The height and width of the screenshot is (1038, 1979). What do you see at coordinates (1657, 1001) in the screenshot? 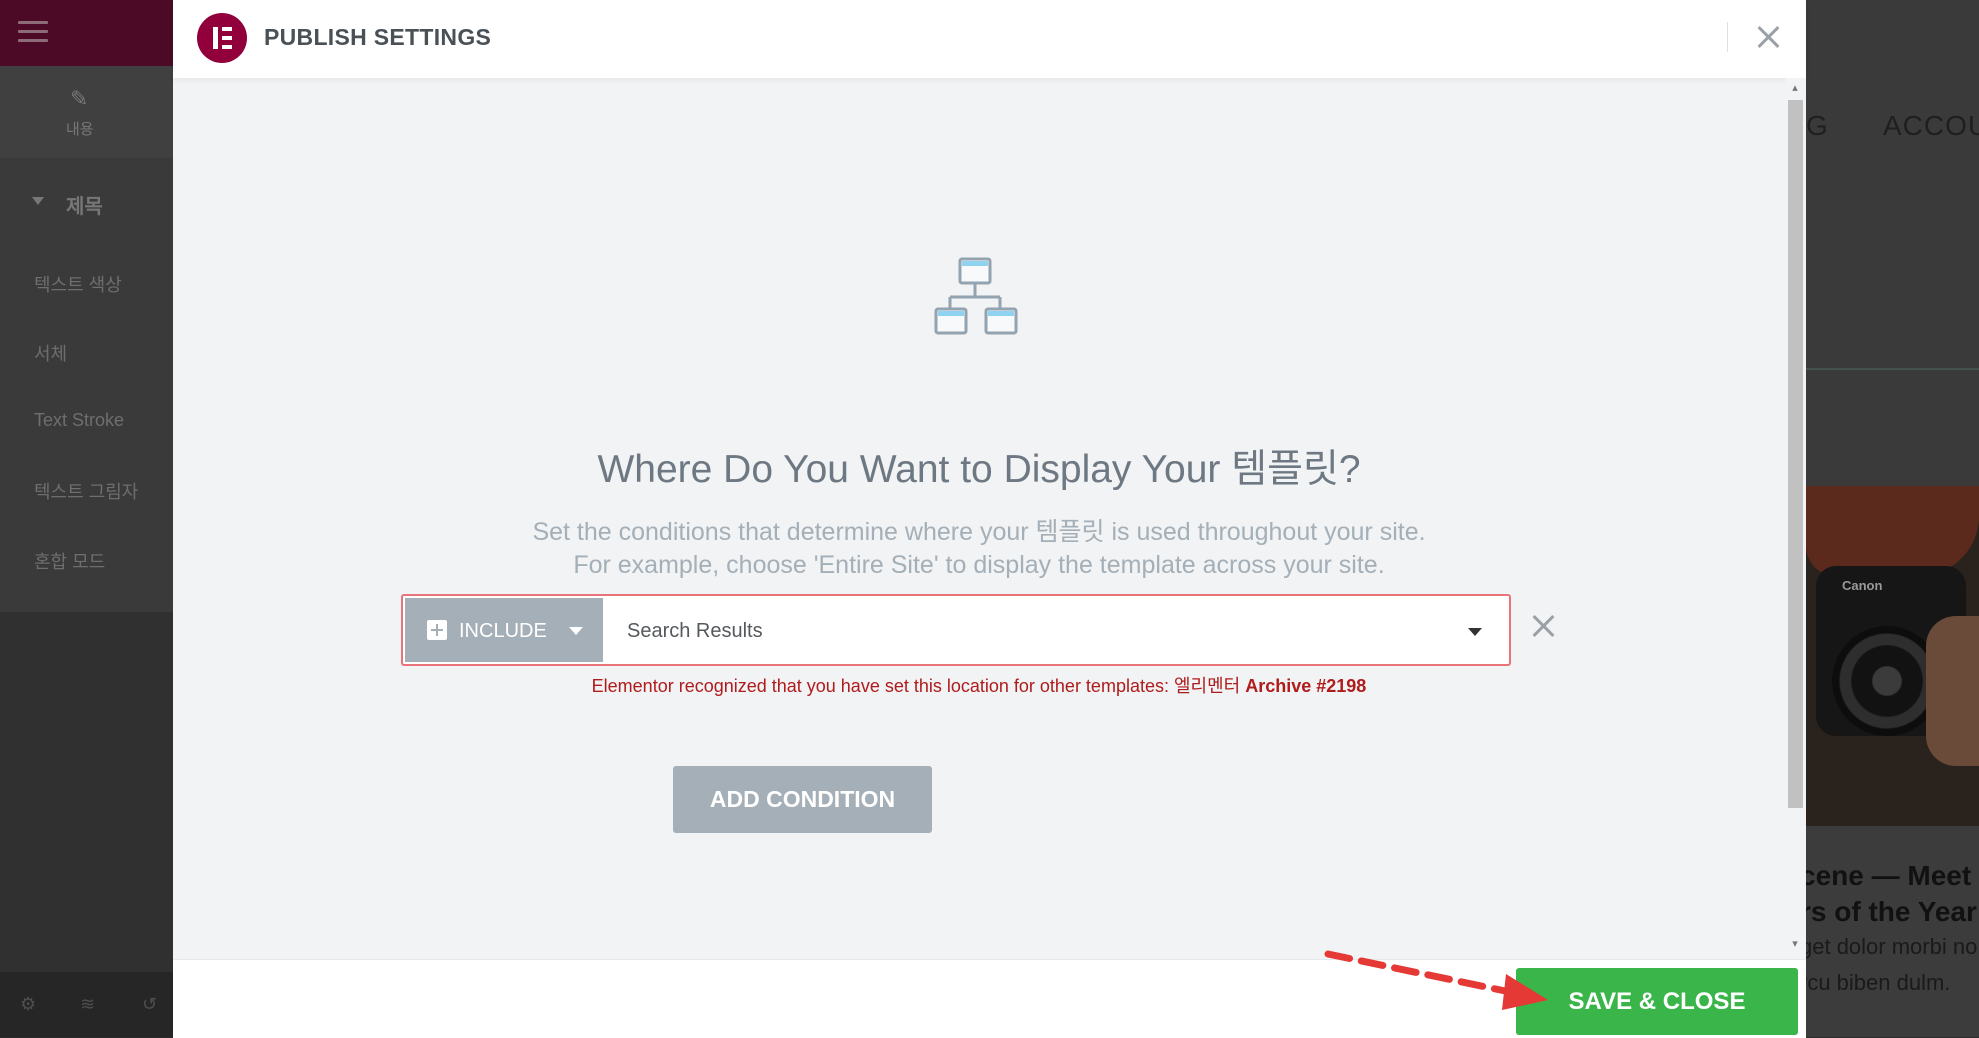
I see `save-and-close-button: SAVE & CLOSE` at bounding box center [1657, 1001].